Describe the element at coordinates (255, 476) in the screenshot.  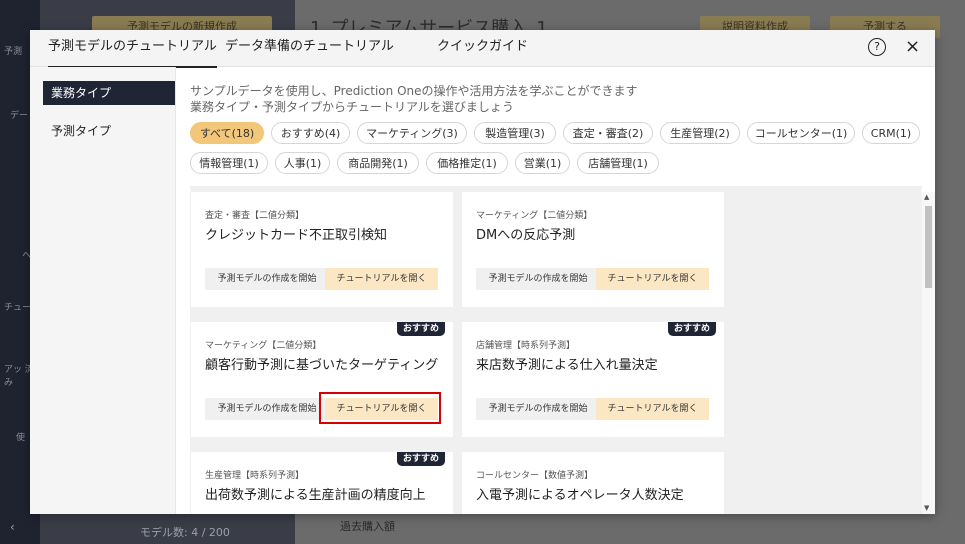
I see `card-category: 生産管理【時系列予測】` at that location.